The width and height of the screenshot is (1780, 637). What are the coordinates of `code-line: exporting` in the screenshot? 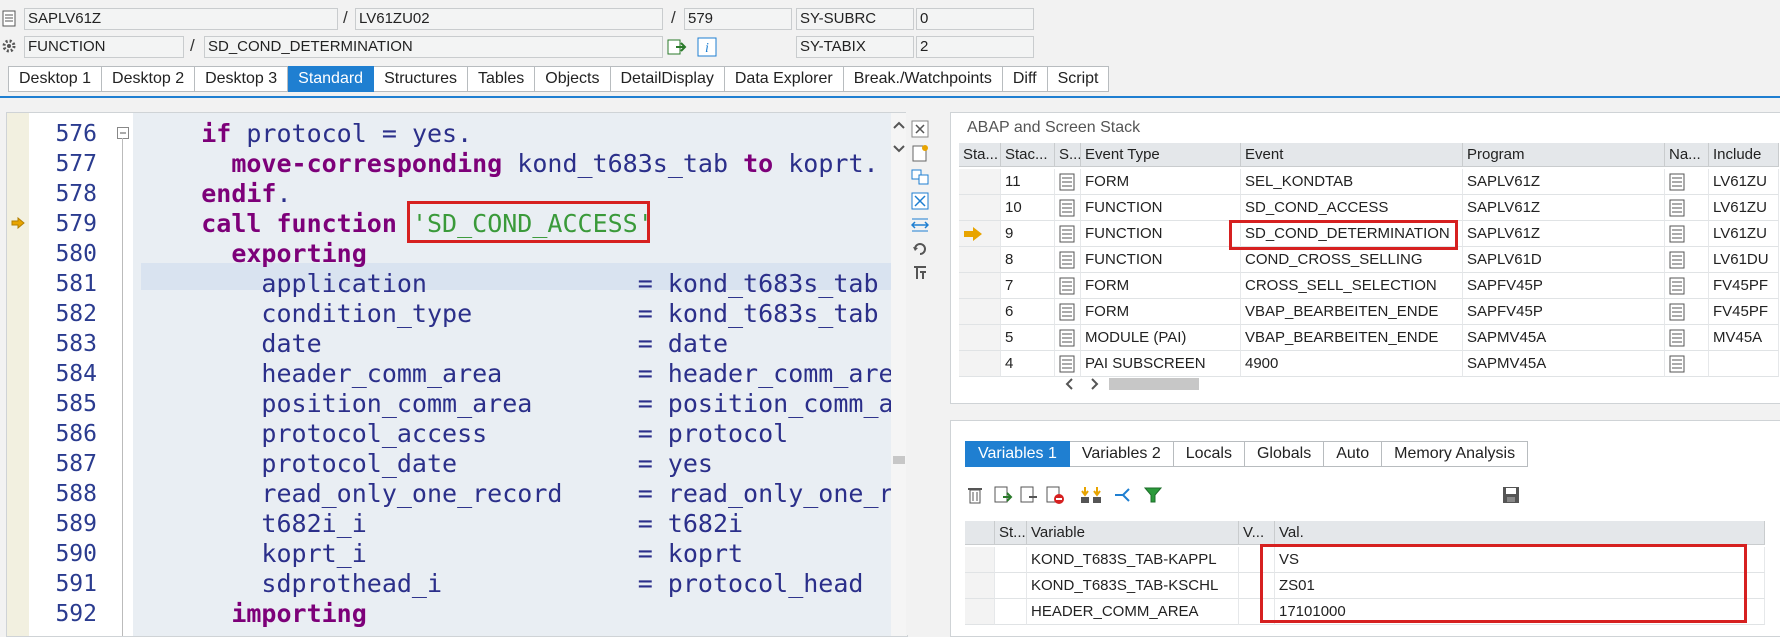 It's located at (253, 254).